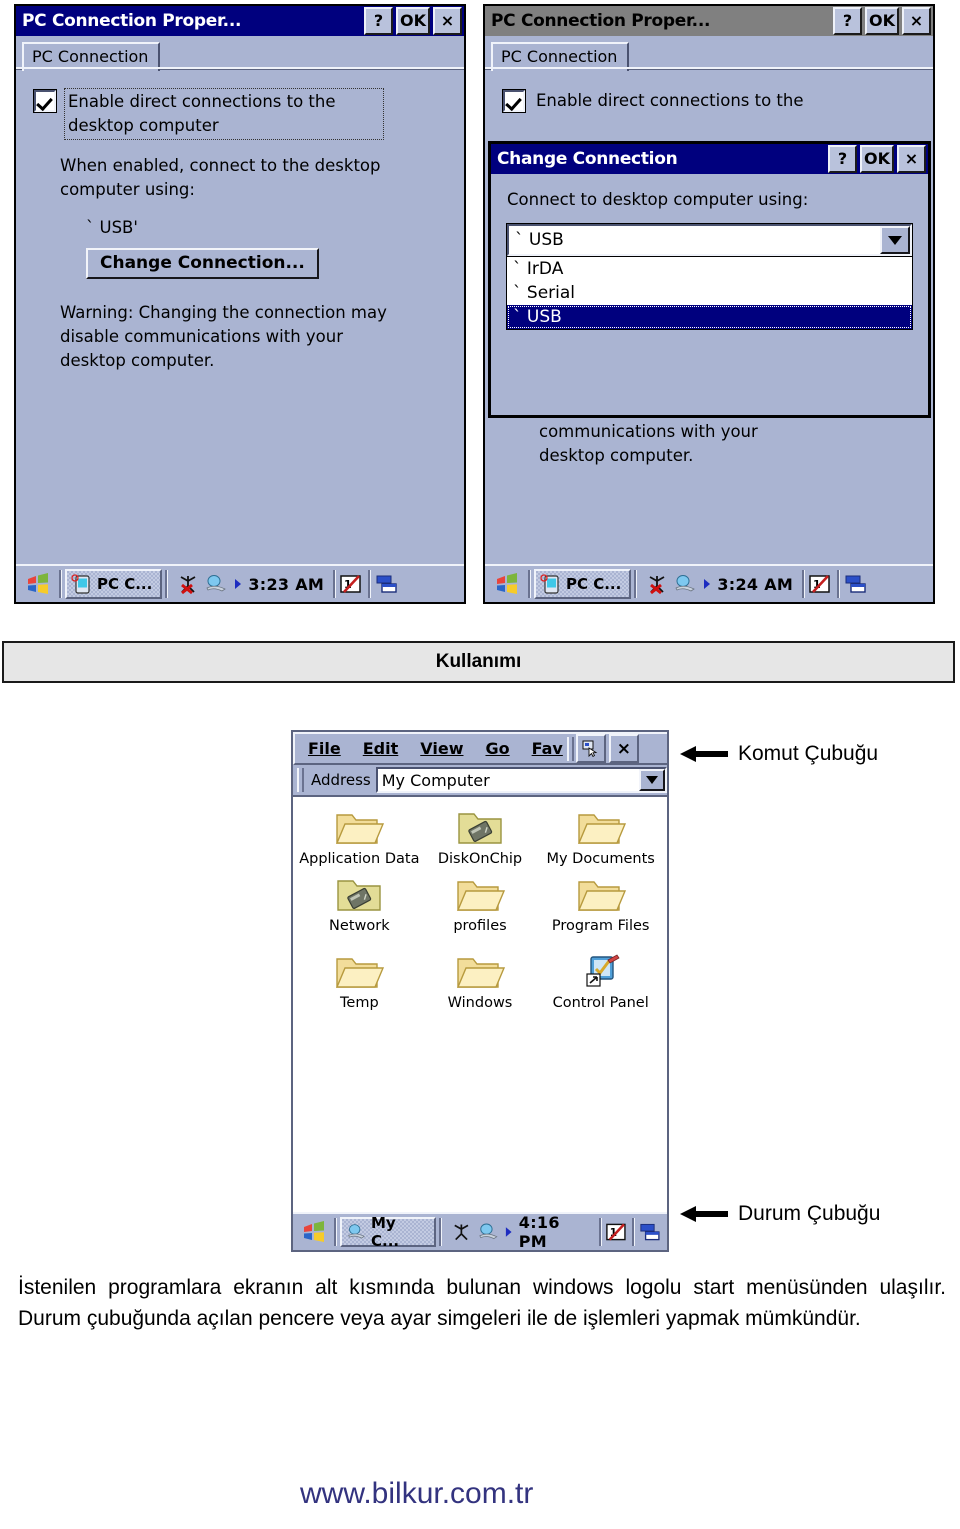 Image resolution: width=960 pixels, height=1529 pixels. What do you see at coordinates (670, 100) in the screenshot?
I see `enable-direct-connections-label: Enable direct connections to the` at bounding box center [670, 100].